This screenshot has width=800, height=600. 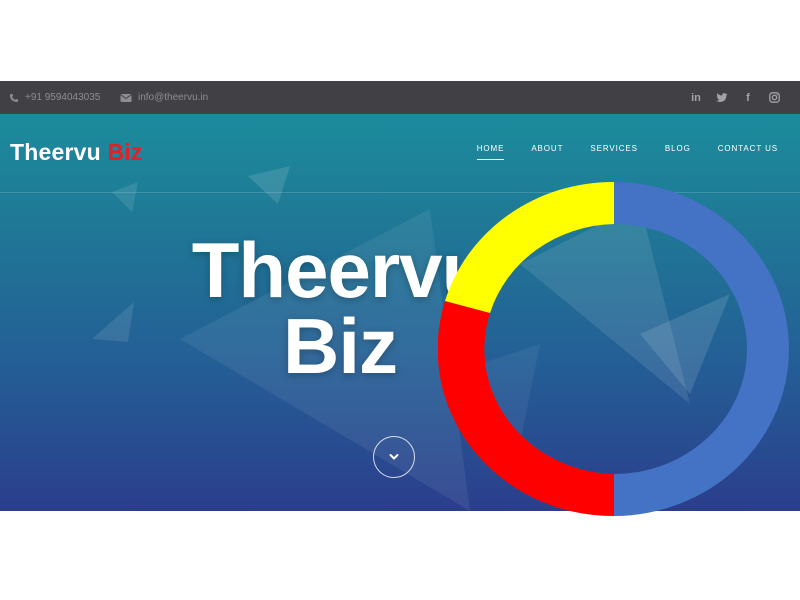 What do you see at coordinates (748, 98) in the screenshot?
I see `facebook-icon: f` at bounding box center [748, 98].